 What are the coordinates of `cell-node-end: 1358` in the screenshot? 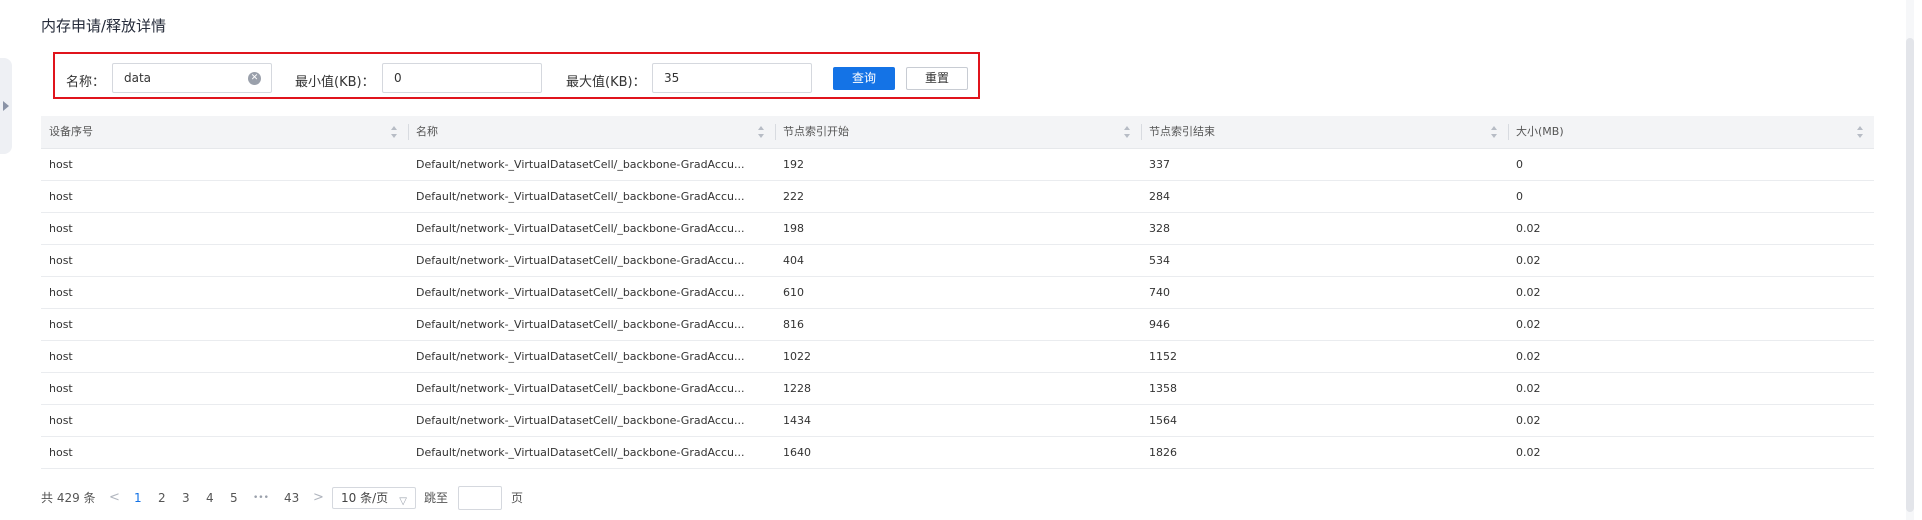 It's located at (1163, 388).